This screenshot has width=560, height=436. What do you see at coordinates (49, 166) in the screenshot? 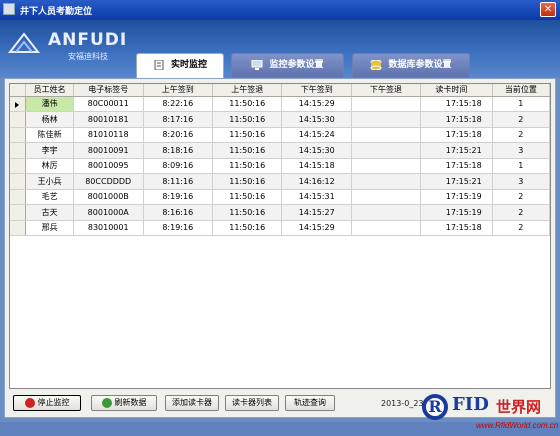
I see `table-cell: 林厉` at bounding box center [49, 166].